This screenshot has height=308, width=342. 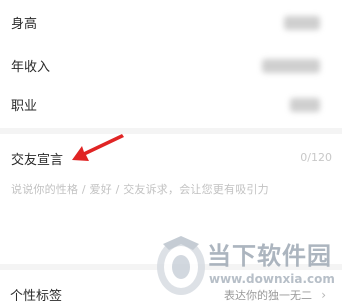 I want to click on field-row-height: 身高, so click(x=171, y=23).